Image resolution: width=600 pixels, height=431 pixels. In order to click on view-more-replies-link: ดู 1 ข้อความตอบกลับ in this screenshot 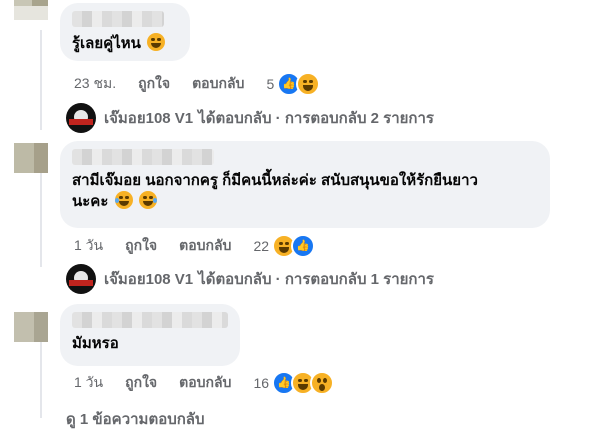, I will do `click(135, 419)`.